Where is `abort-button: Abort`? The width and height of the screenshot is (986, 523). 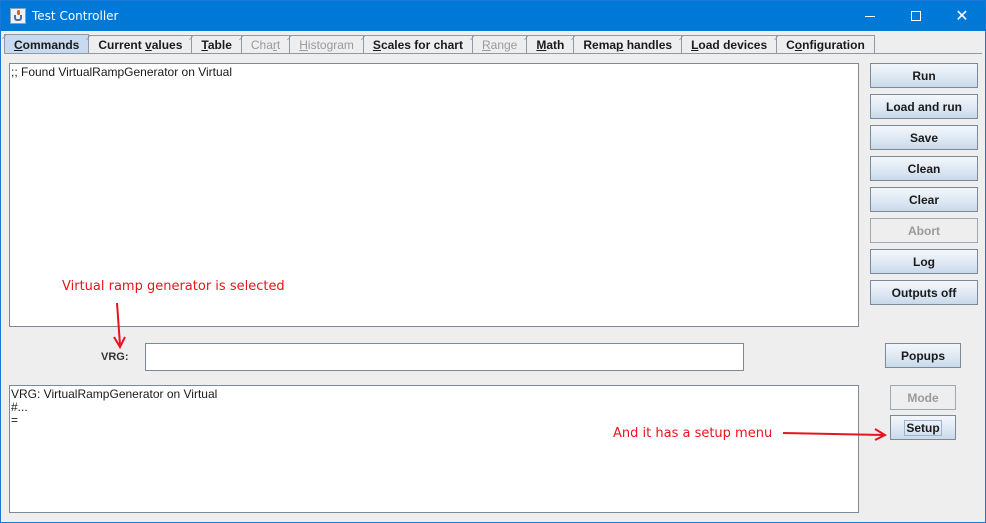 abort-button: Abort is located at coordinates (924, 230).